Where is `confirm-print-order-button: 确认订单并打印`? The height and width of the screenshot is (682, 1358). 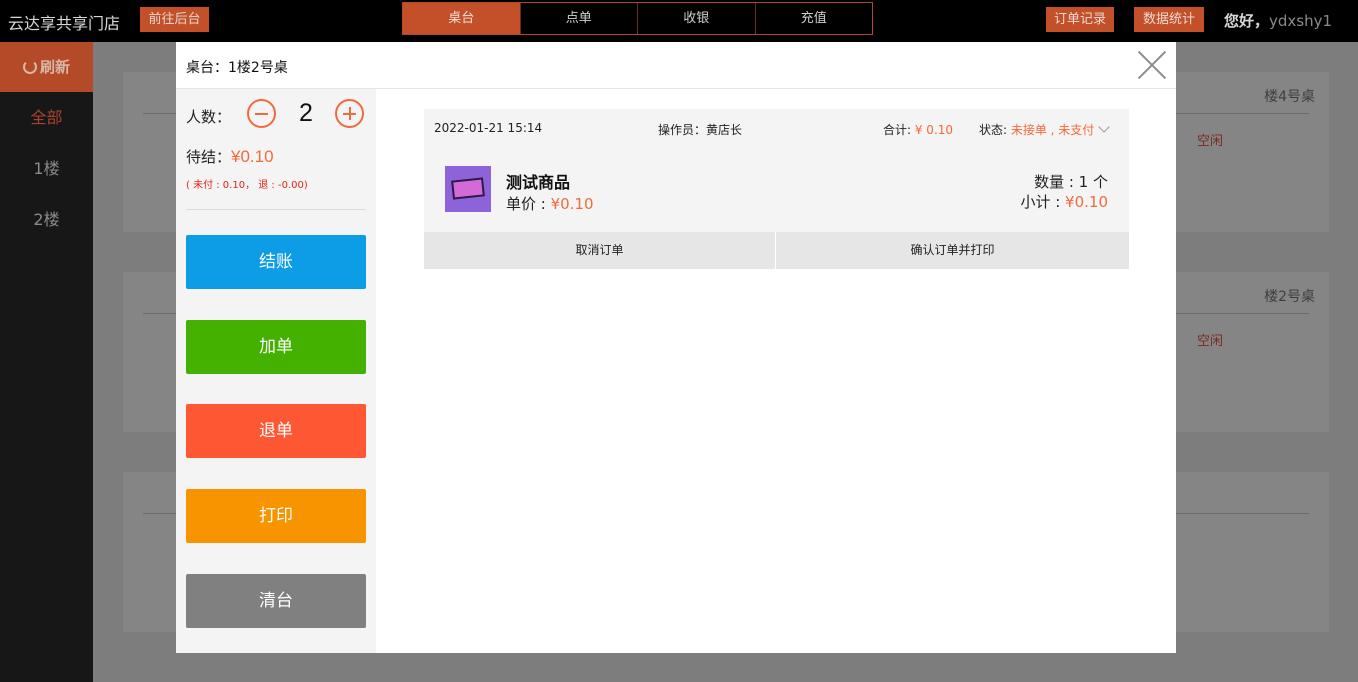 confirm-print-order-button: 确认订单并打印 is located at coordinates (952, 250).